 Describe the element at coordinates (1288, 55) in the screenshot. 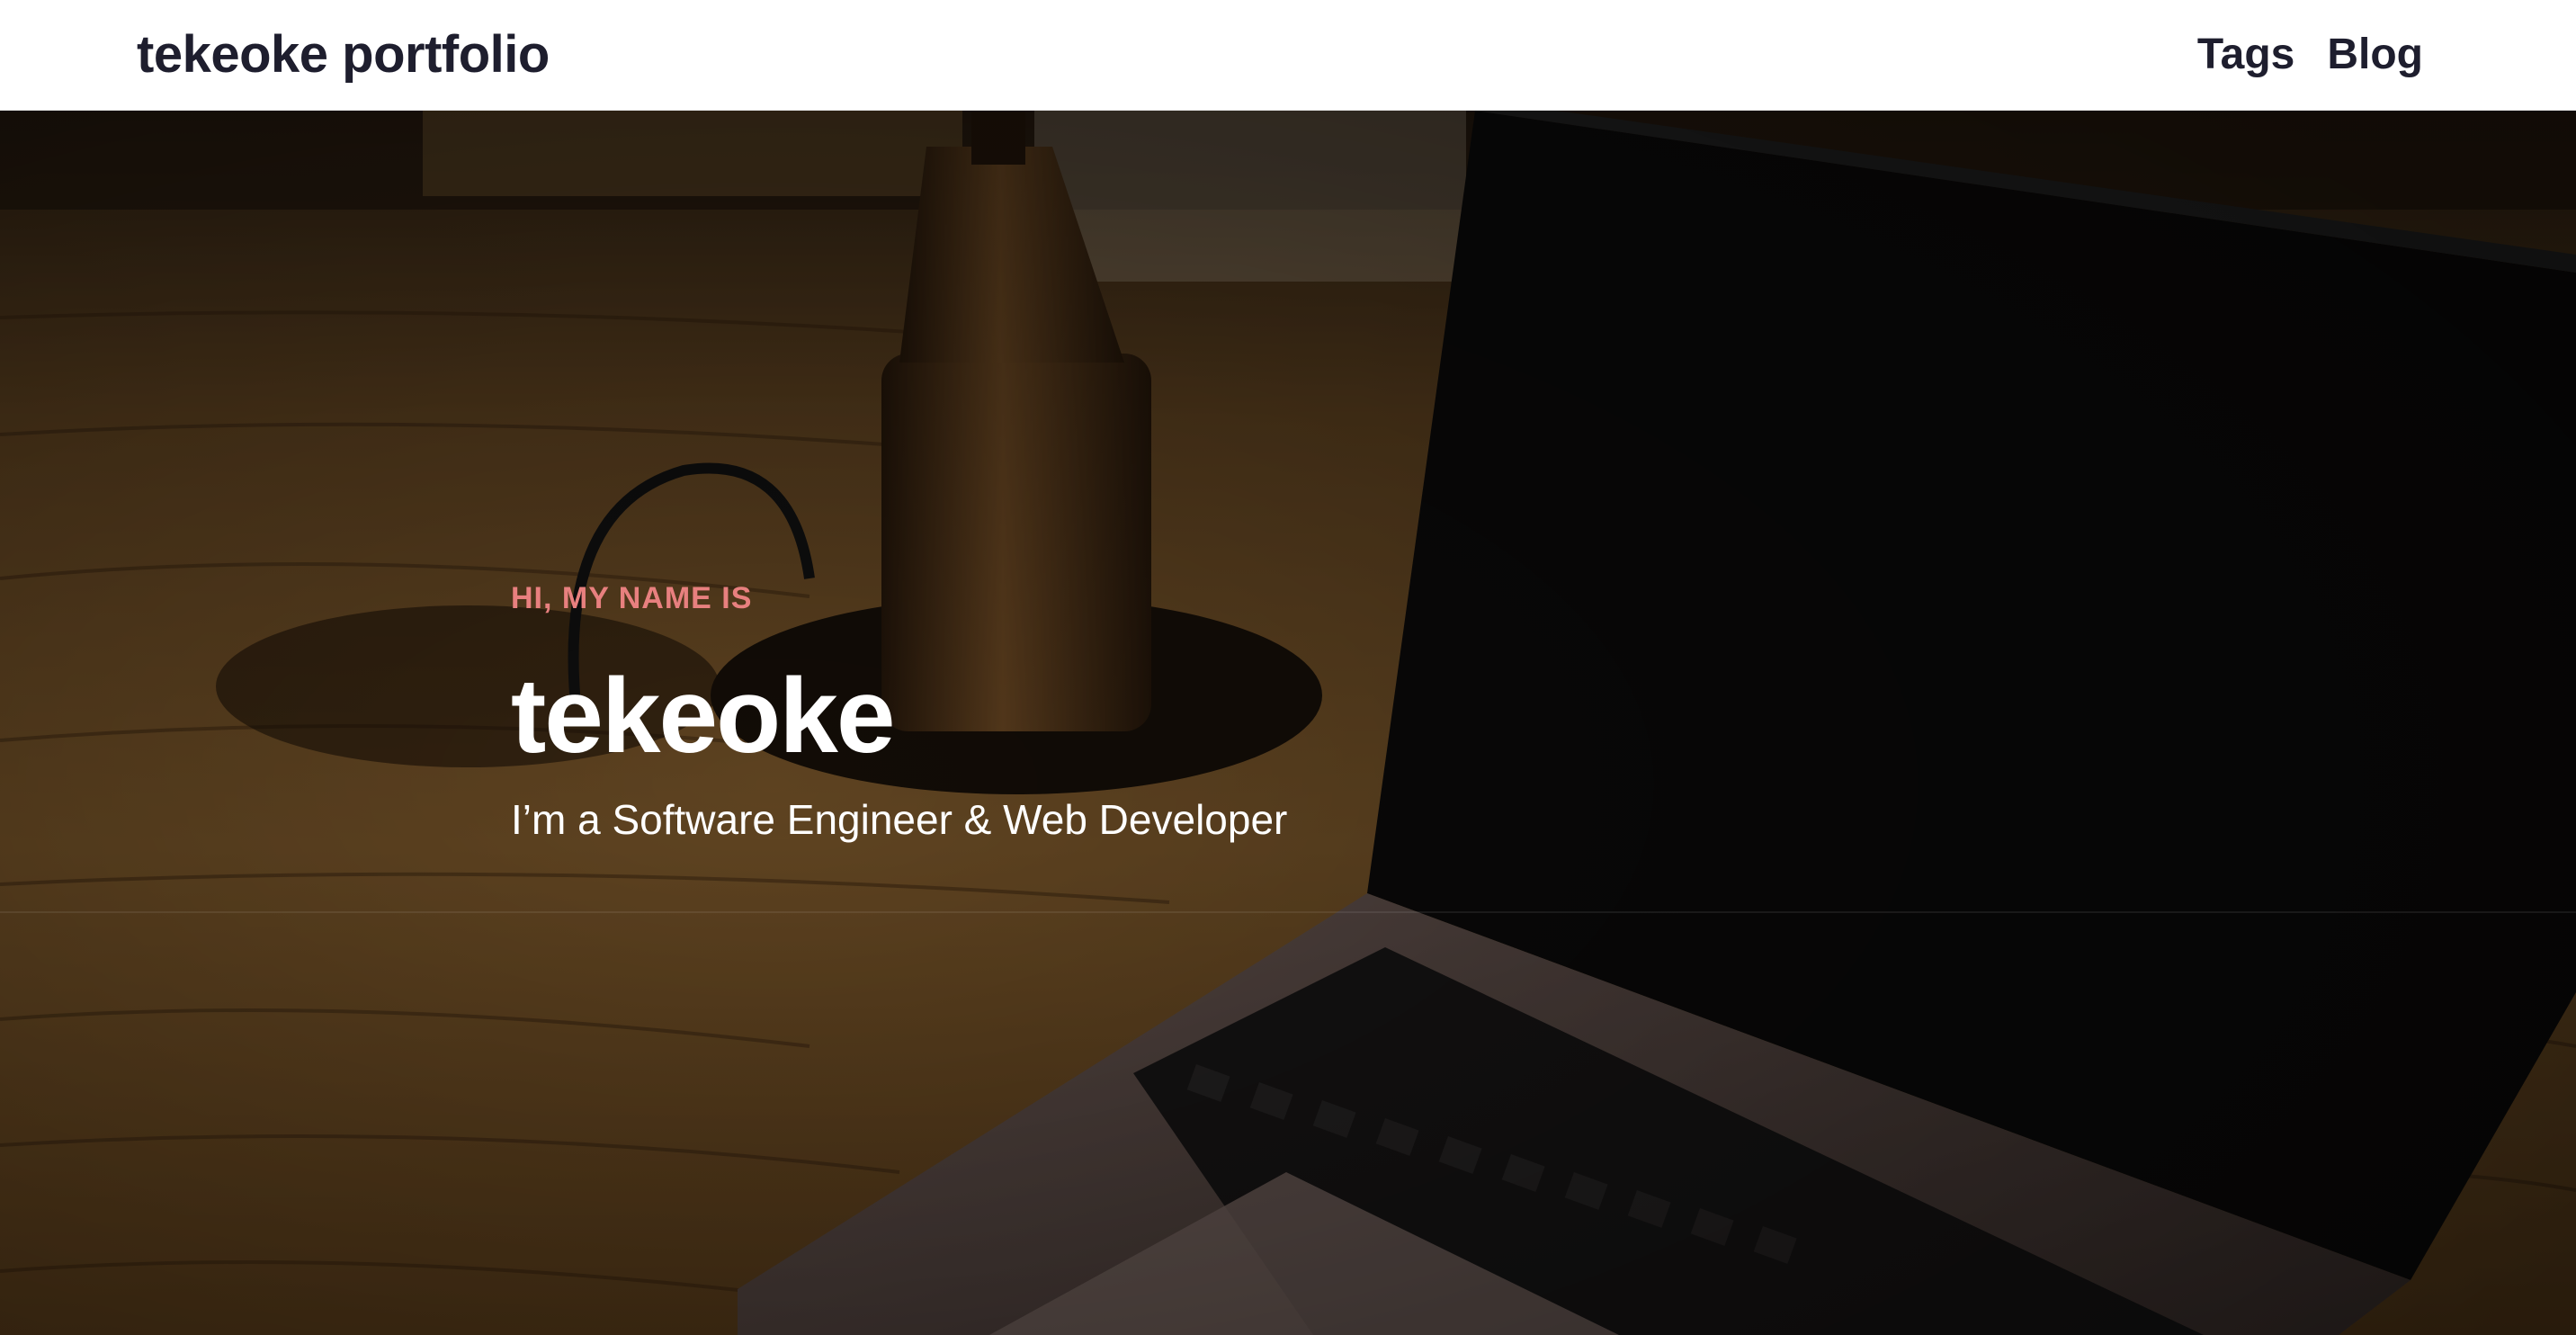

I see `top-navbar: tekeoke portfolio Tags Blog` at that location.